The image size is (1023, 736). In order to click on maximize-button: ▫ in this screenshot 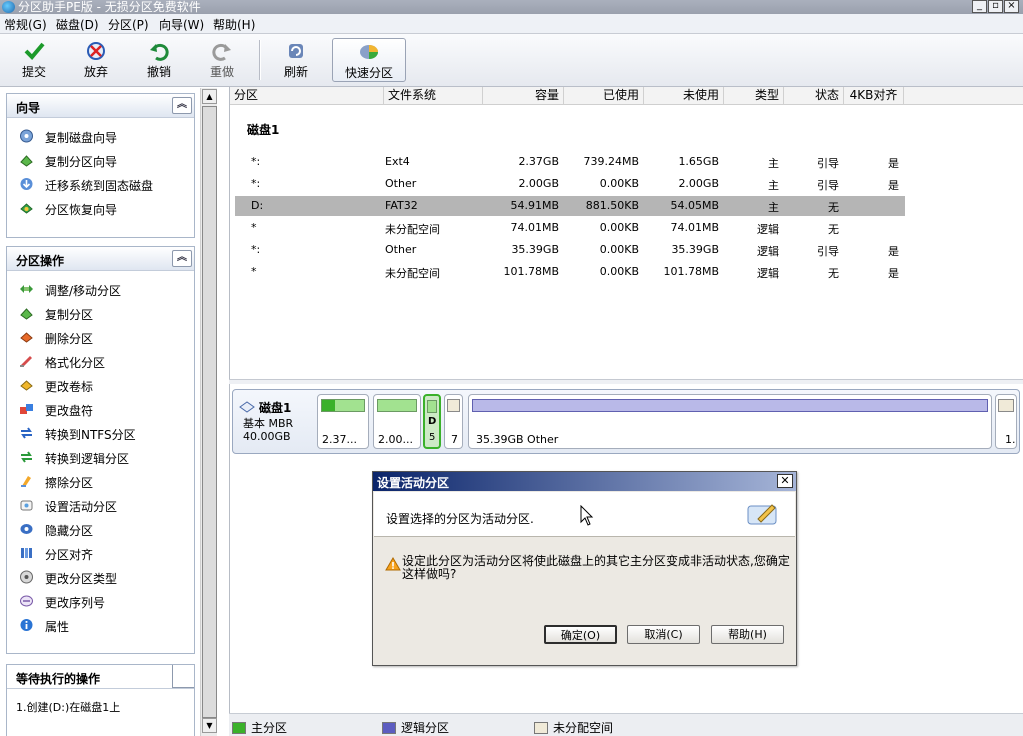, I will do `click(995, 6)`.